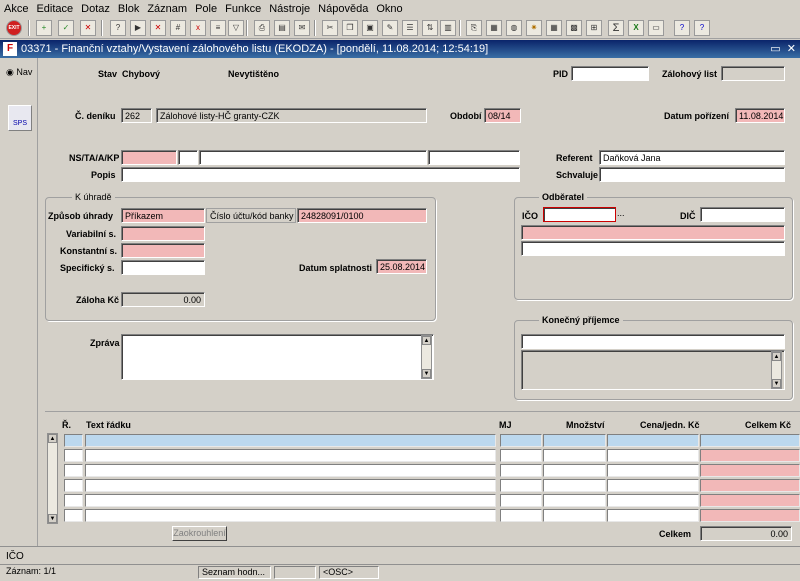 This screenshot has height=581, width=800. Describe the element at coordinates (775, 49) in the screenshot. I see `restore-icon: ▭` at that location.